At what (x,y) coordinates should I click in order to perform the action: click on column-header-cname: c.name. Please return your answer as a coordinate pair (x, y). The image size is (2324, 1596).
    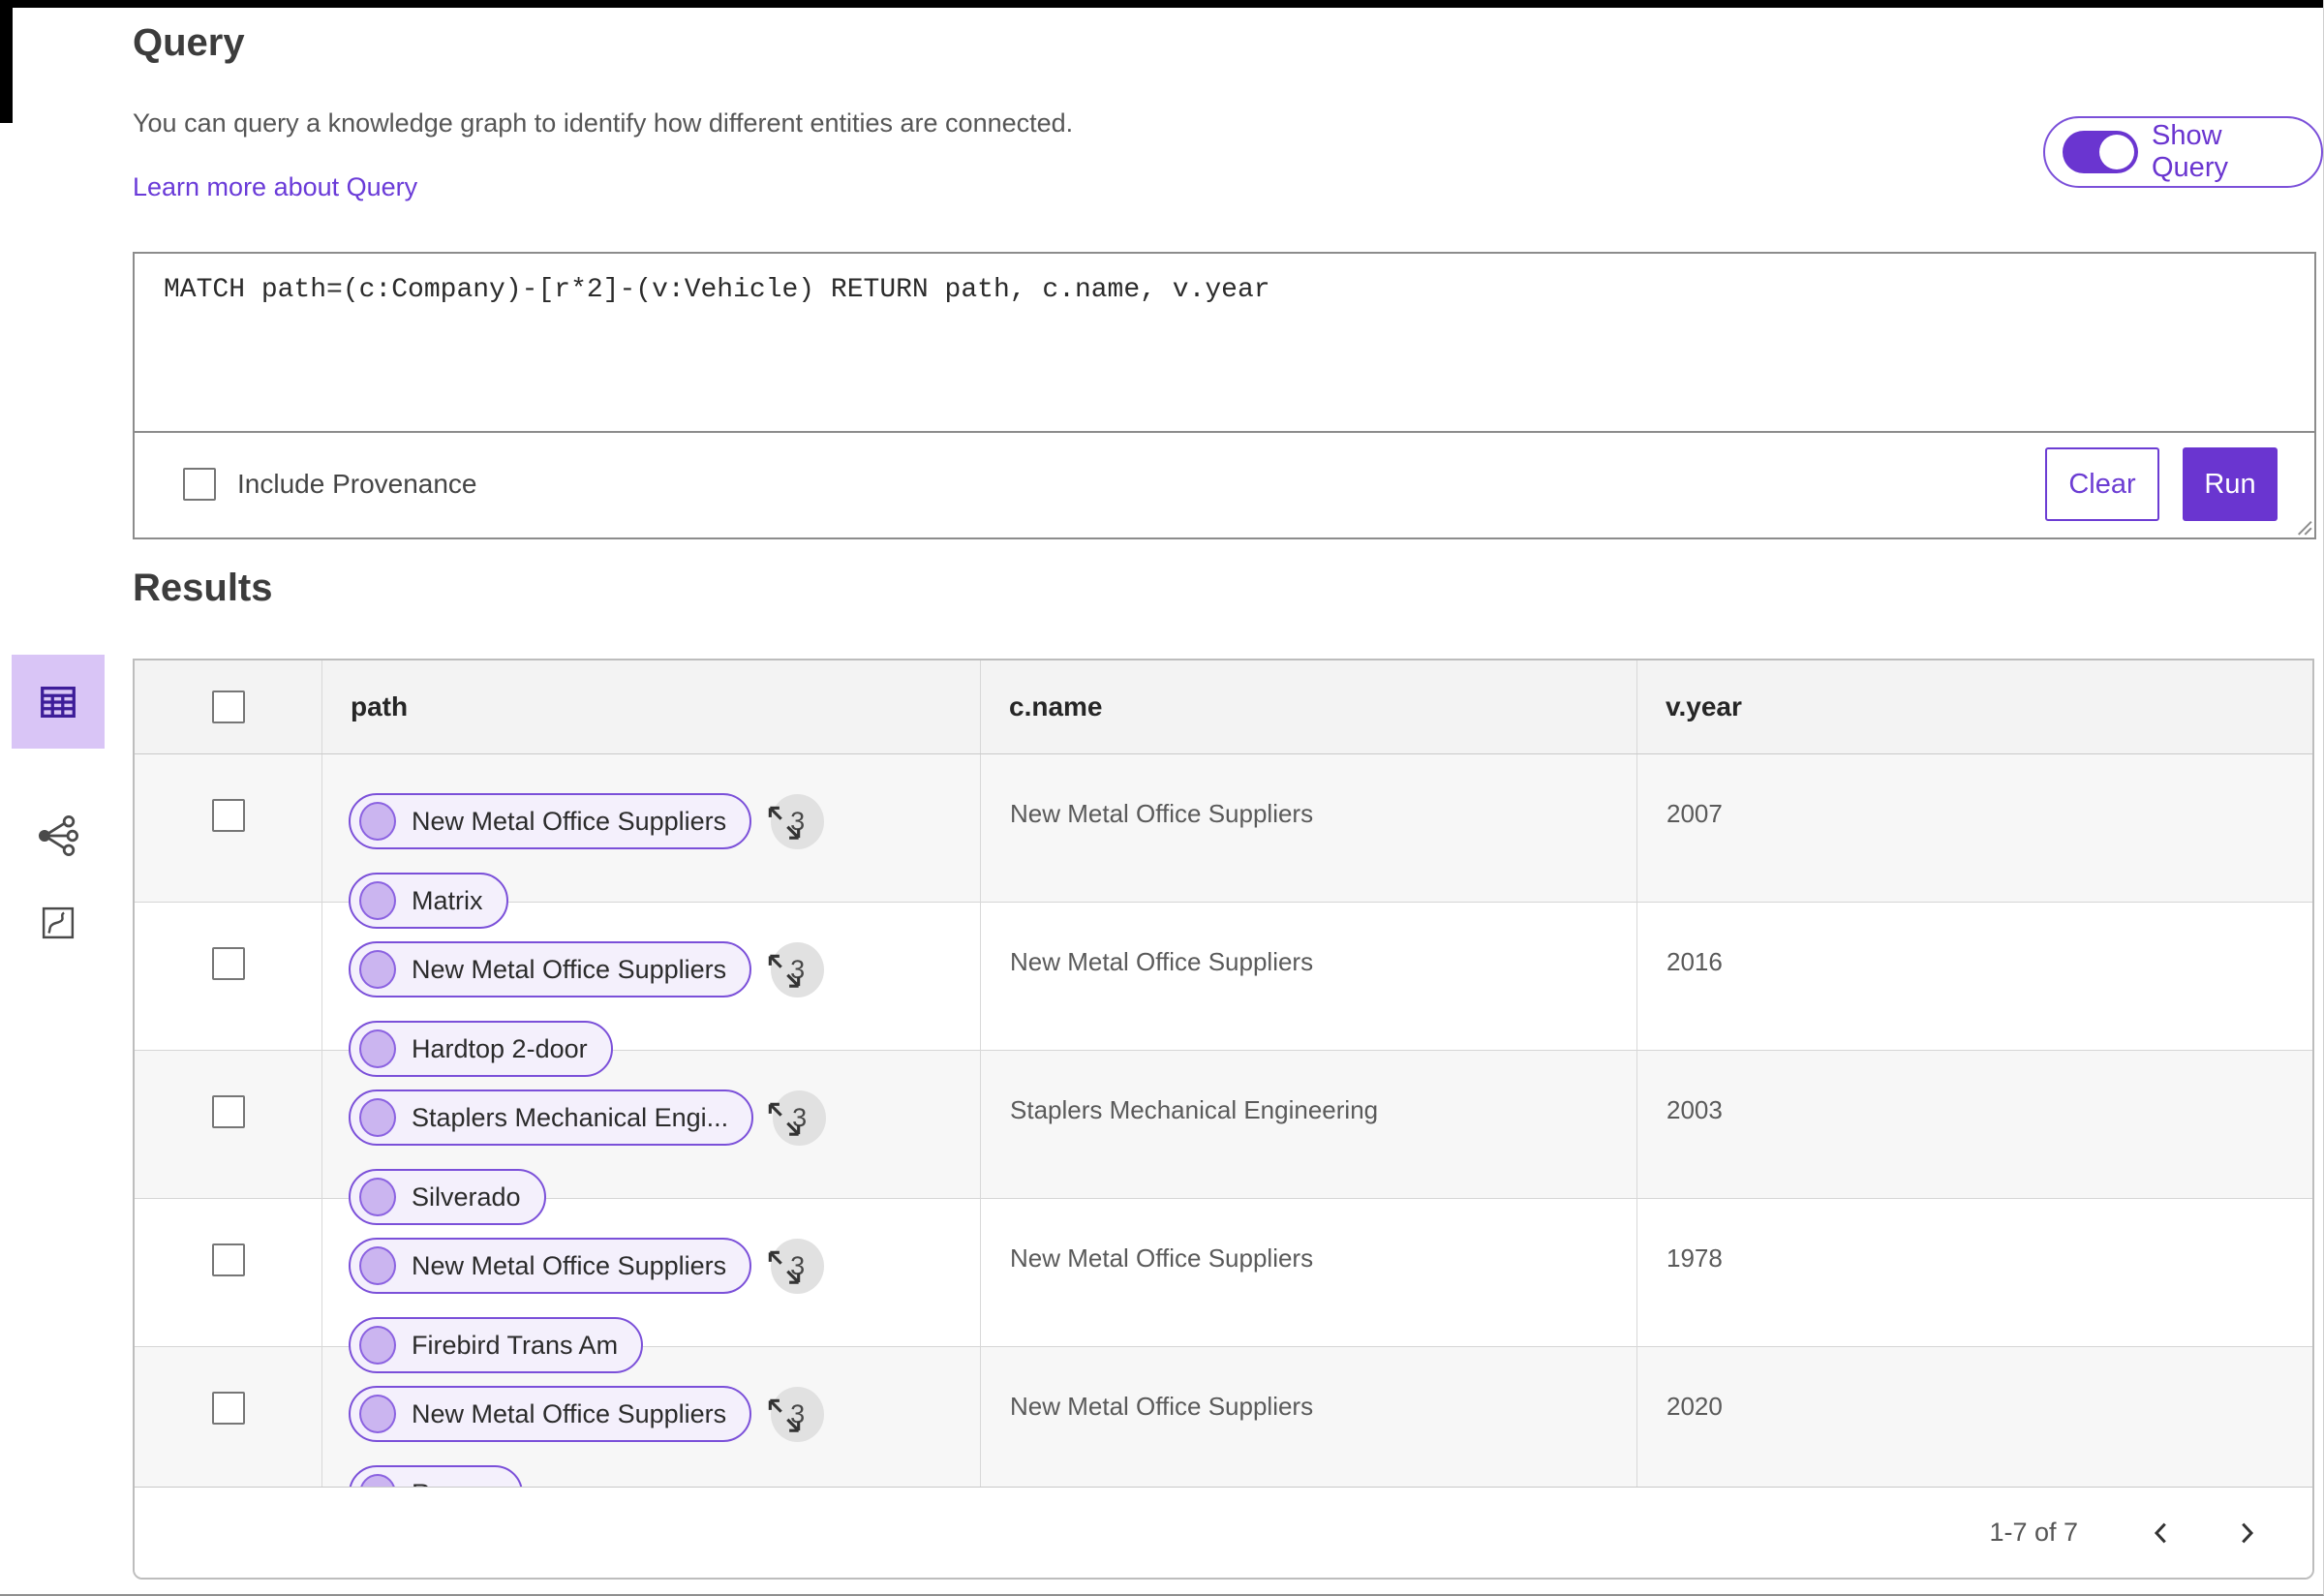
    Looking at the image, I should click on (1308, 706).